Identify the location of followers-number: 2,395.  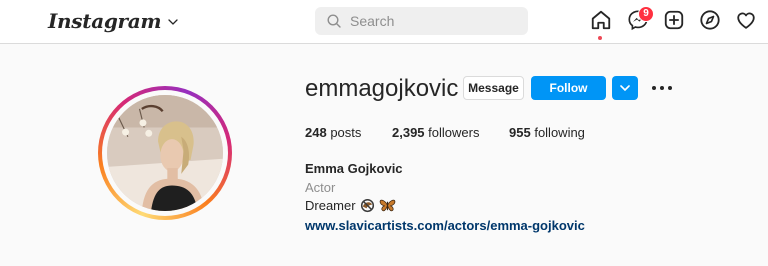
(408, 132).